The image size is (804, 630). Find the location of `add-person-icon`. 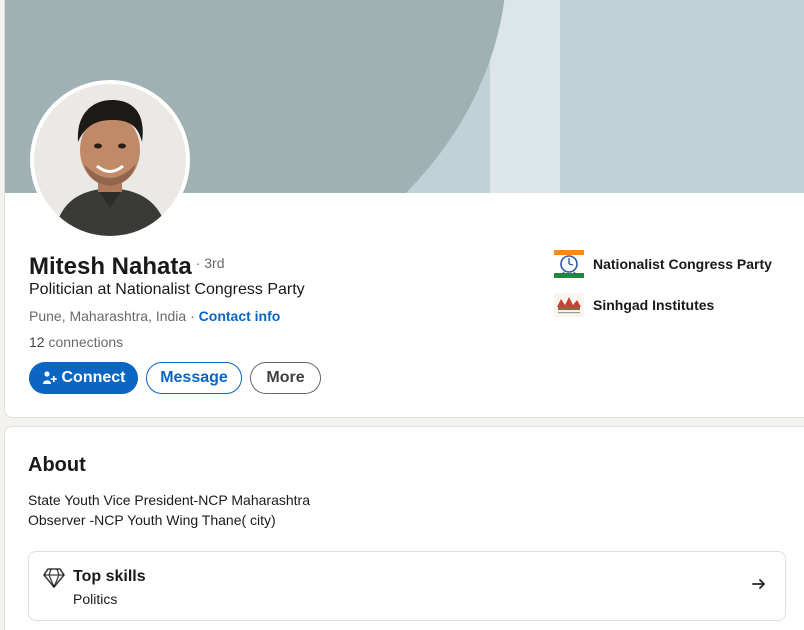

add-person-icon is located at coordinates (50, 378).